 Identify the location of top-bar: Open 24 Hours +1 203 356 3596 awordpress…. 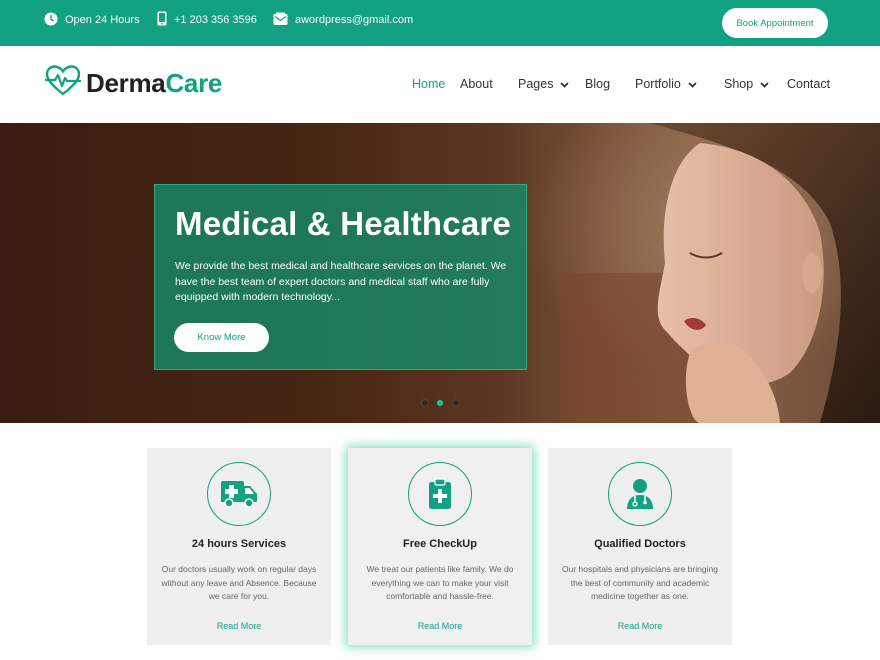
(440, 23).